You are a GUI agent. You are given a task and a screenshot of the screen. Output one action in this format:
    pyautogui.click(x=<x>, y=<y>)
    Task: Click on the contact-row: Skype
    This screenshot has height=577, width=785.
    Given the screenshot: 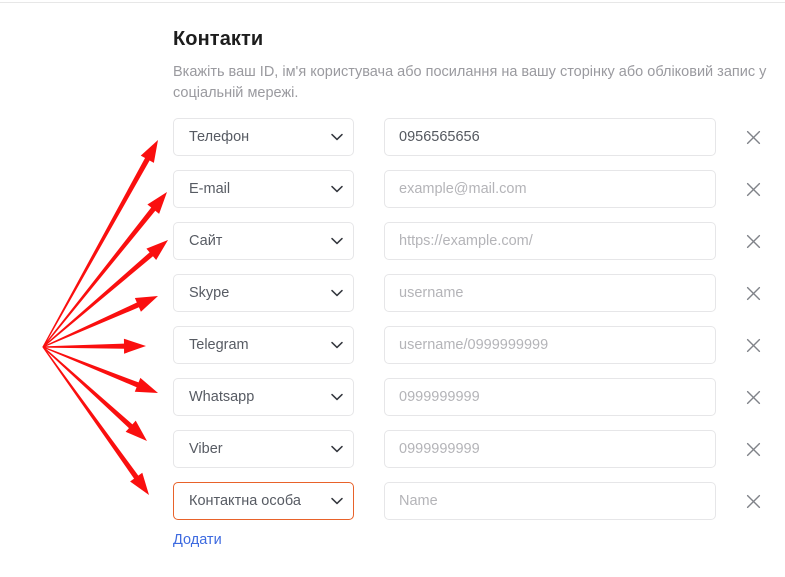 What is the action you would take?
    pyautogui.click(x=473, y=293)
    